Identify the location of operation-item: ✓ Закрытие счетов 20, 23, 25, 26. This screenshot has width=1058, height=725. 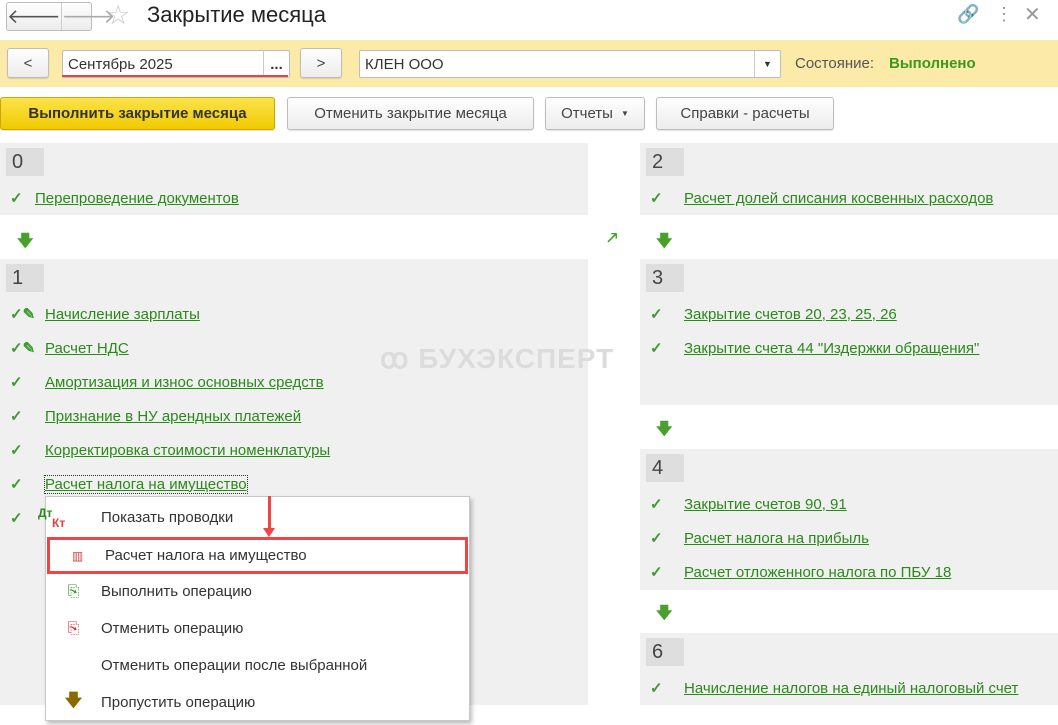
(768, 314).